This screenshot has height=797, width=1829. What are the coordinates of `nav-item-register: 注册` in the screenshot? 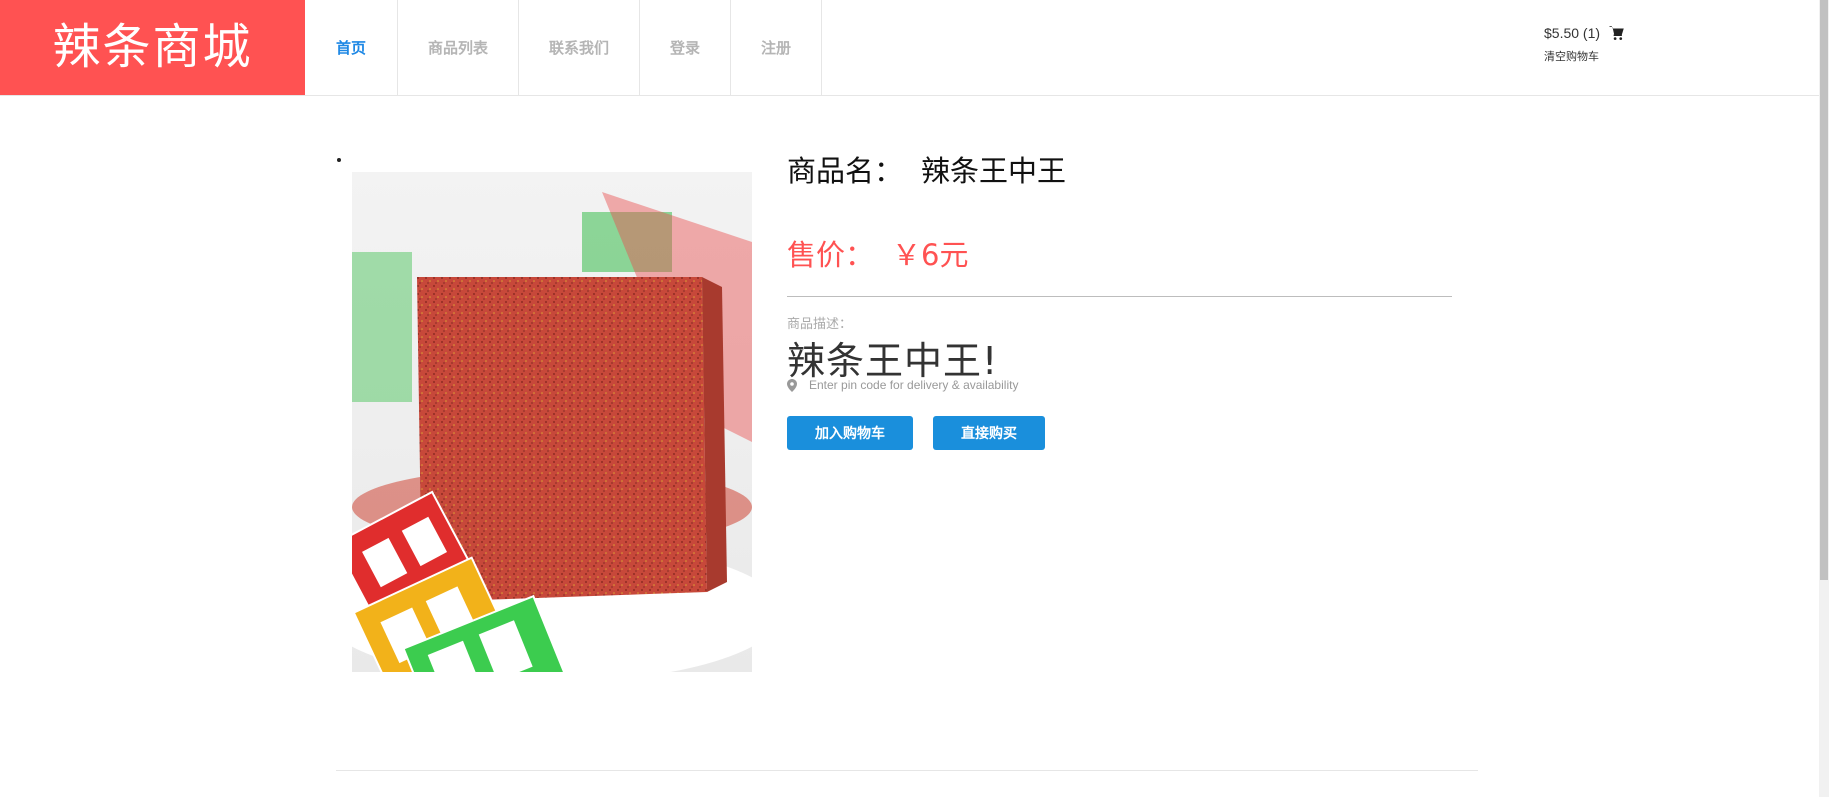 It's located at (776, 47).